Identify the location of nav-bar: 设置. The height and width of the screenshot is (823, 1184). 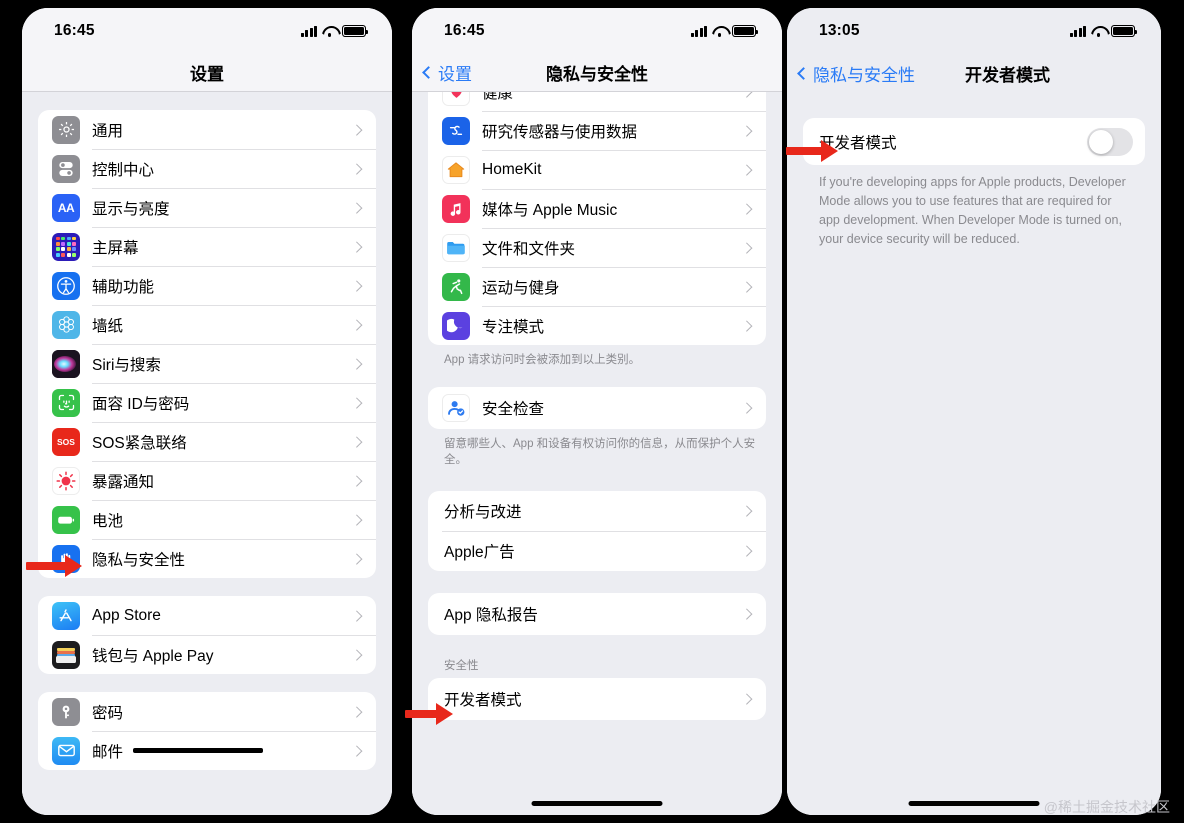
(207, 73).